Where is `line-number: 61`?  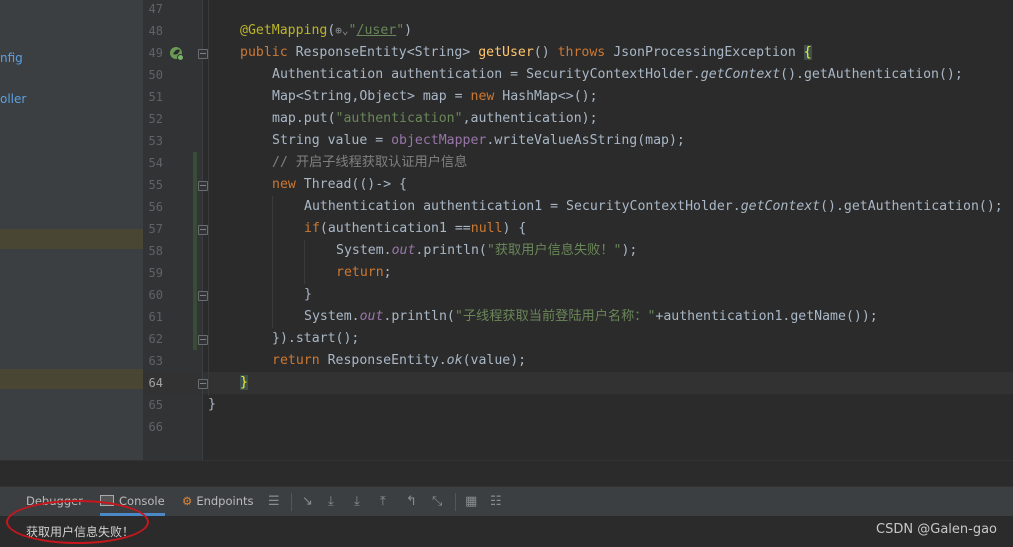 line-number: 61 is located at coordinates (155, 317).